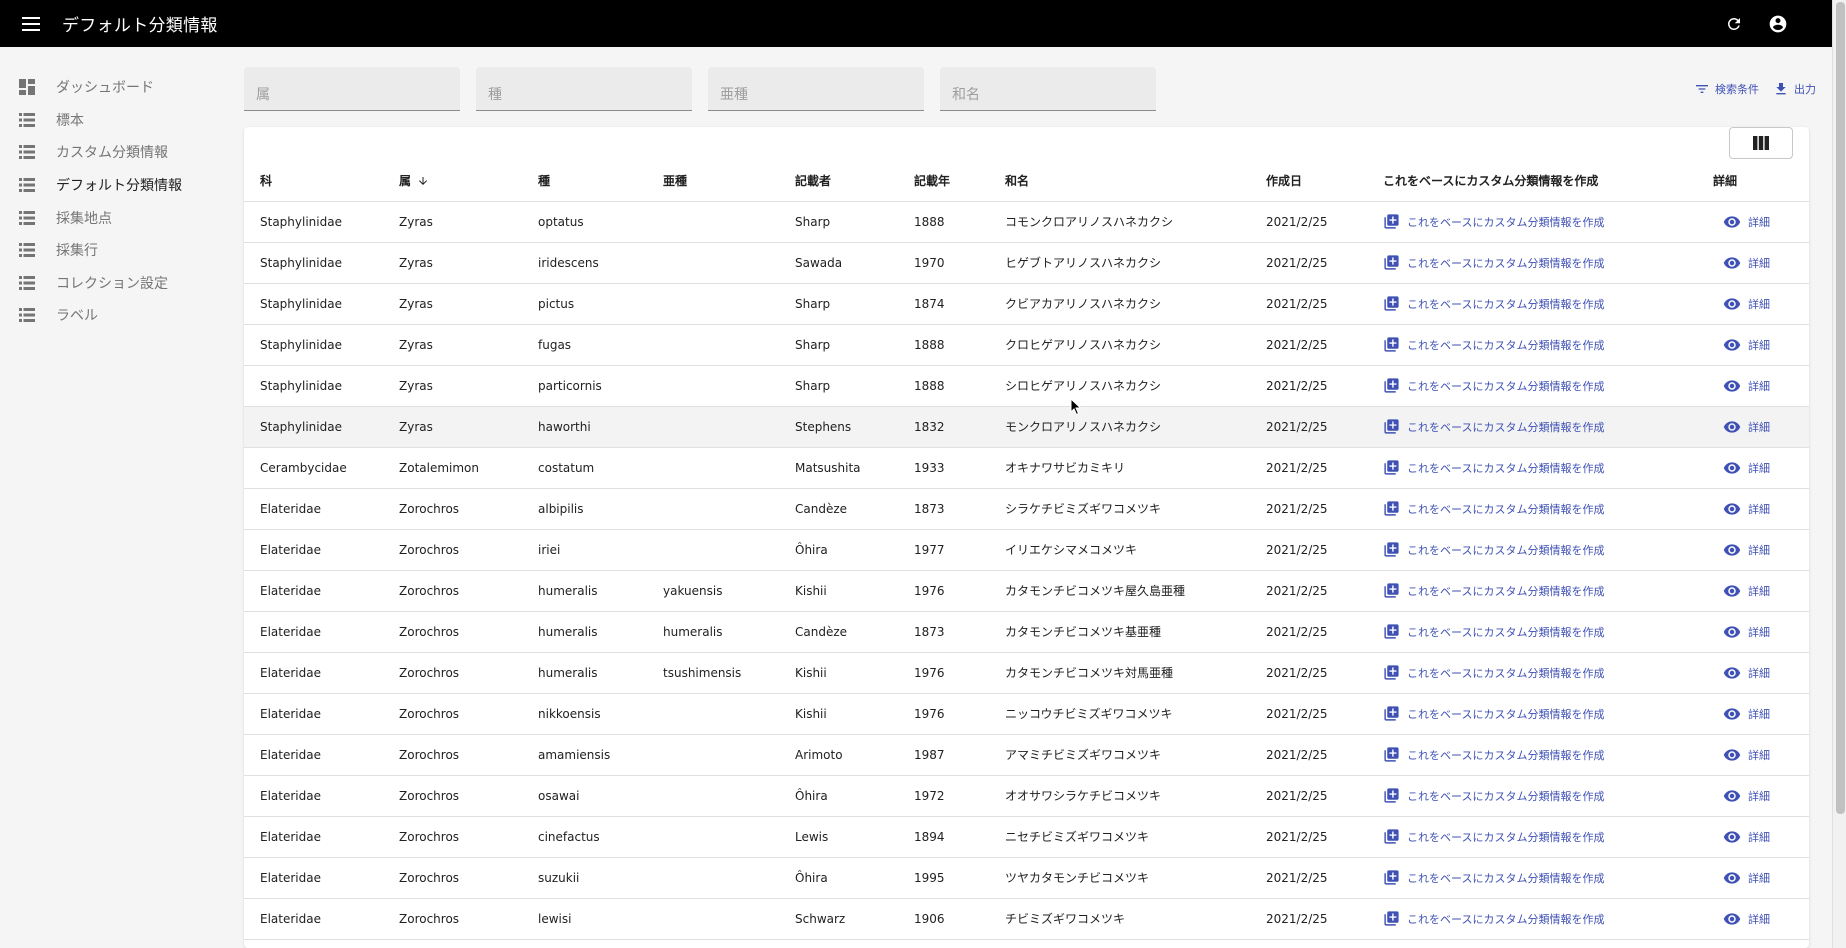 The width and height of the screenshot is (1846, 948). What do you see at coordinates (1308, 181) in the screenshot?
I see `column-header: 作成日` at bounding box center [1308, 181].